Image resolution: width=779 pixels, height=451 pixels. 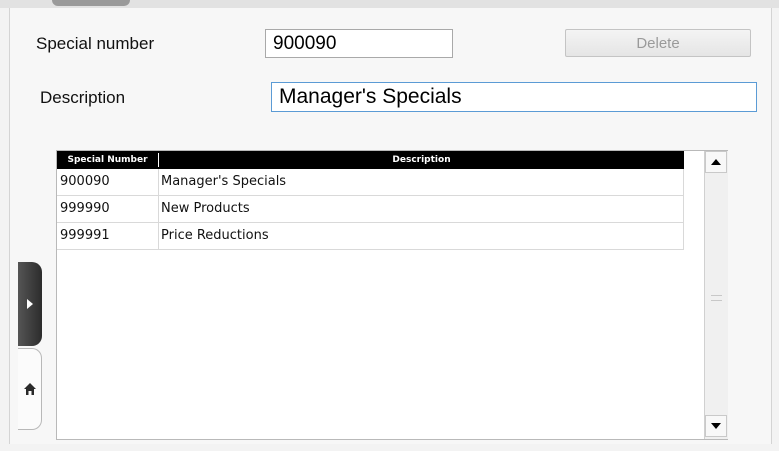 I want to click on table-row: 999990 New Products, so click(x=370, y=209).